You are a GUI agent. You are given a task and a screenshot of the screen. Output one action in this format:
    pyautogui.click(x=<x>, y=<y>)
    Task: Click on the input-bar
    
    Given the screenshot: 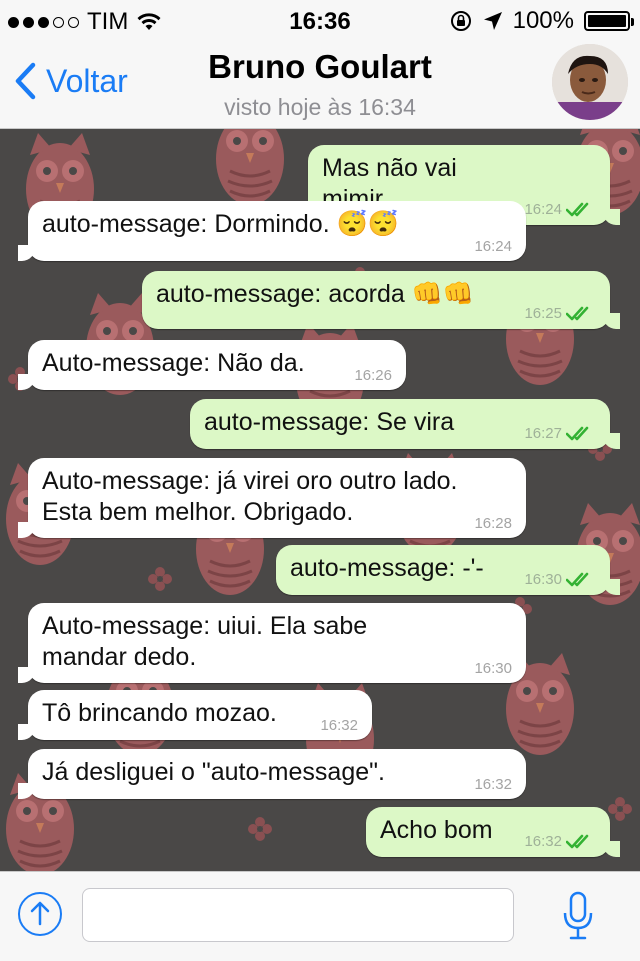 What is the action you would take?
    pyautogui.click(x=320, y=916)
    